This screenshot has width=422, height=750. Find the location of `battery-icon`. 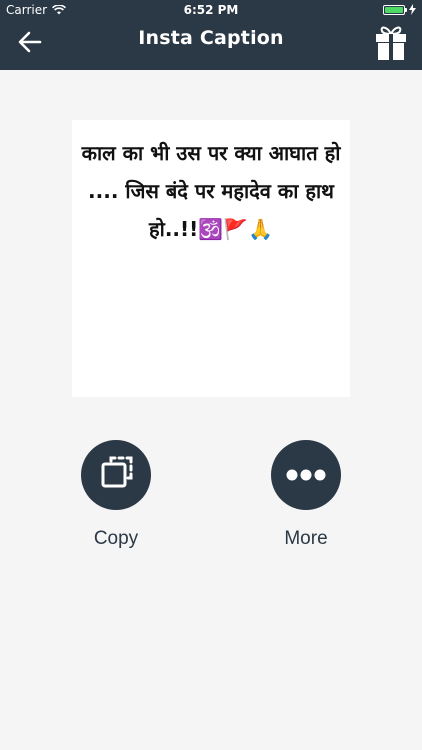

battery-icon is located at coordinates (395, 9).